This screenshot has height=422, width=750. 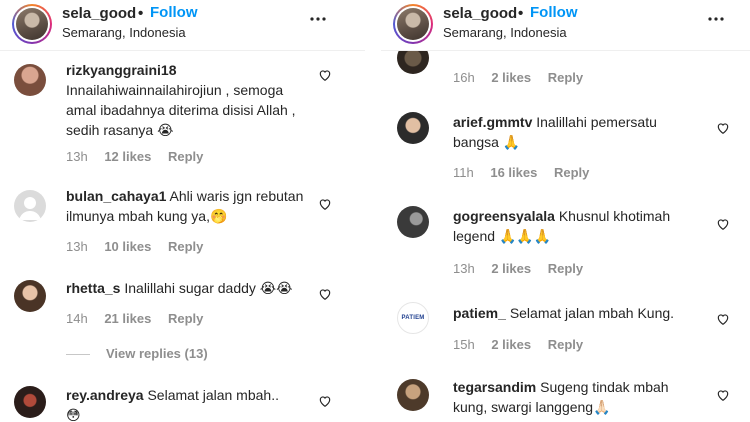 I want to click on view-replies-button: View replies (13), so click(x=137, y=353).